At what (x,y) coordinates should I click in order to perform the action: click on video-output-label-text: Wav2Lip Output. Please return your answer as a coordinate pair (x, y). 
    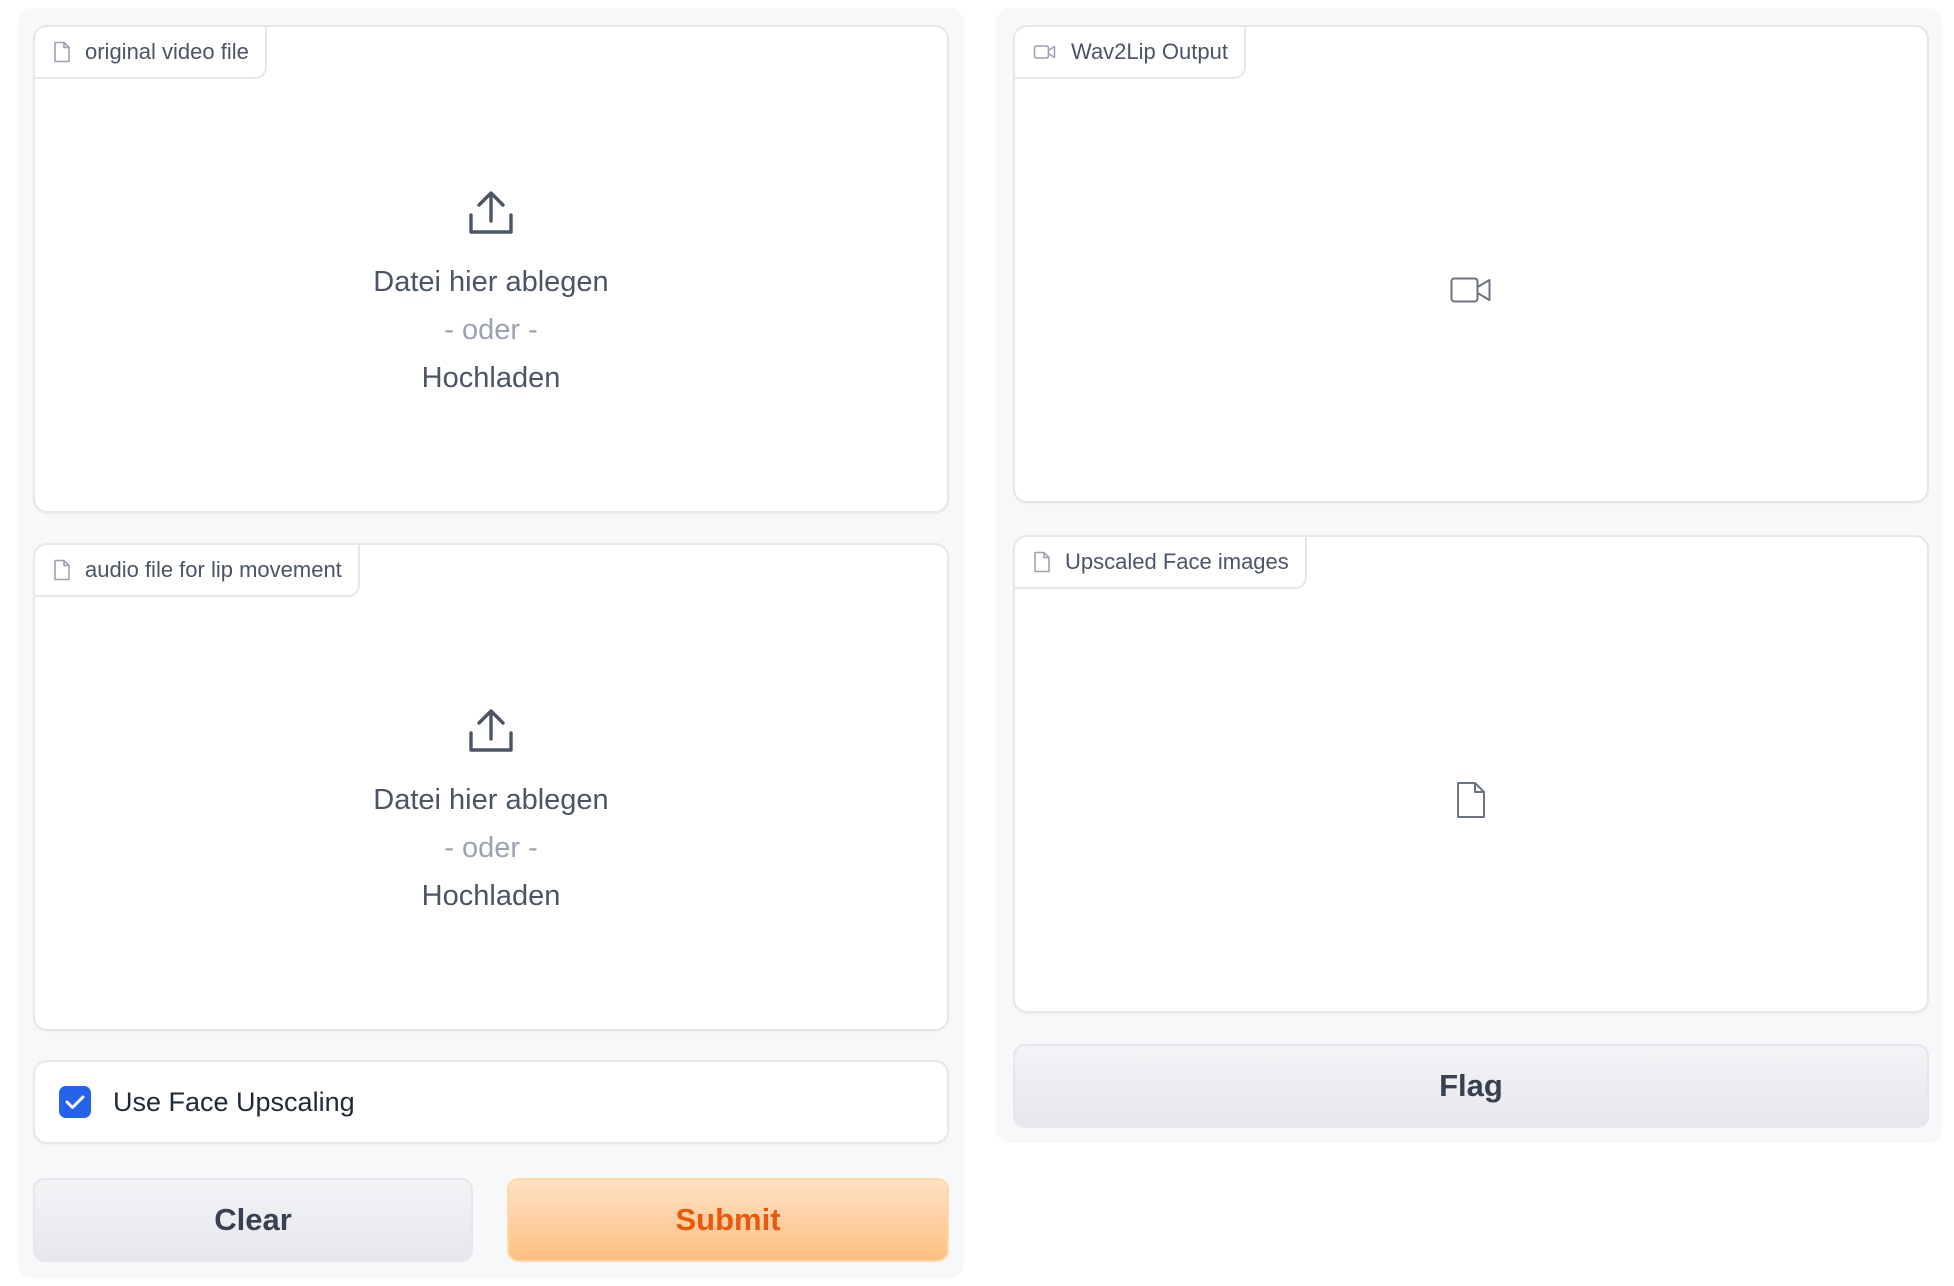
    Looking at the image, I should click on (1149, 51).